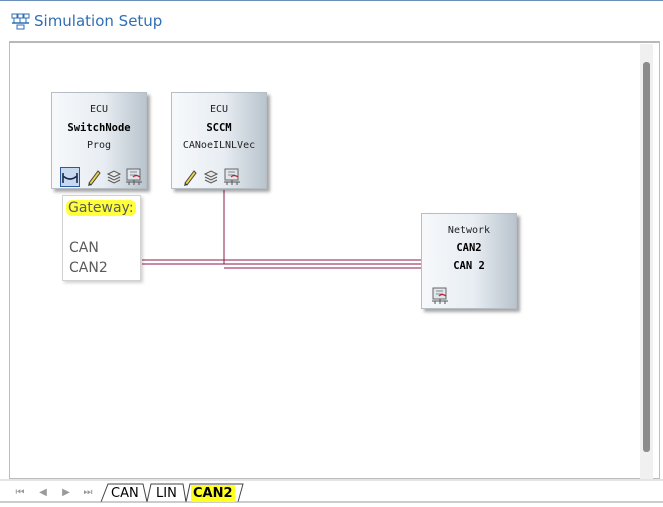  Describe the element at coordinates (166, 493) in the screenshot. I see `tab-lin: LIN` at that location.